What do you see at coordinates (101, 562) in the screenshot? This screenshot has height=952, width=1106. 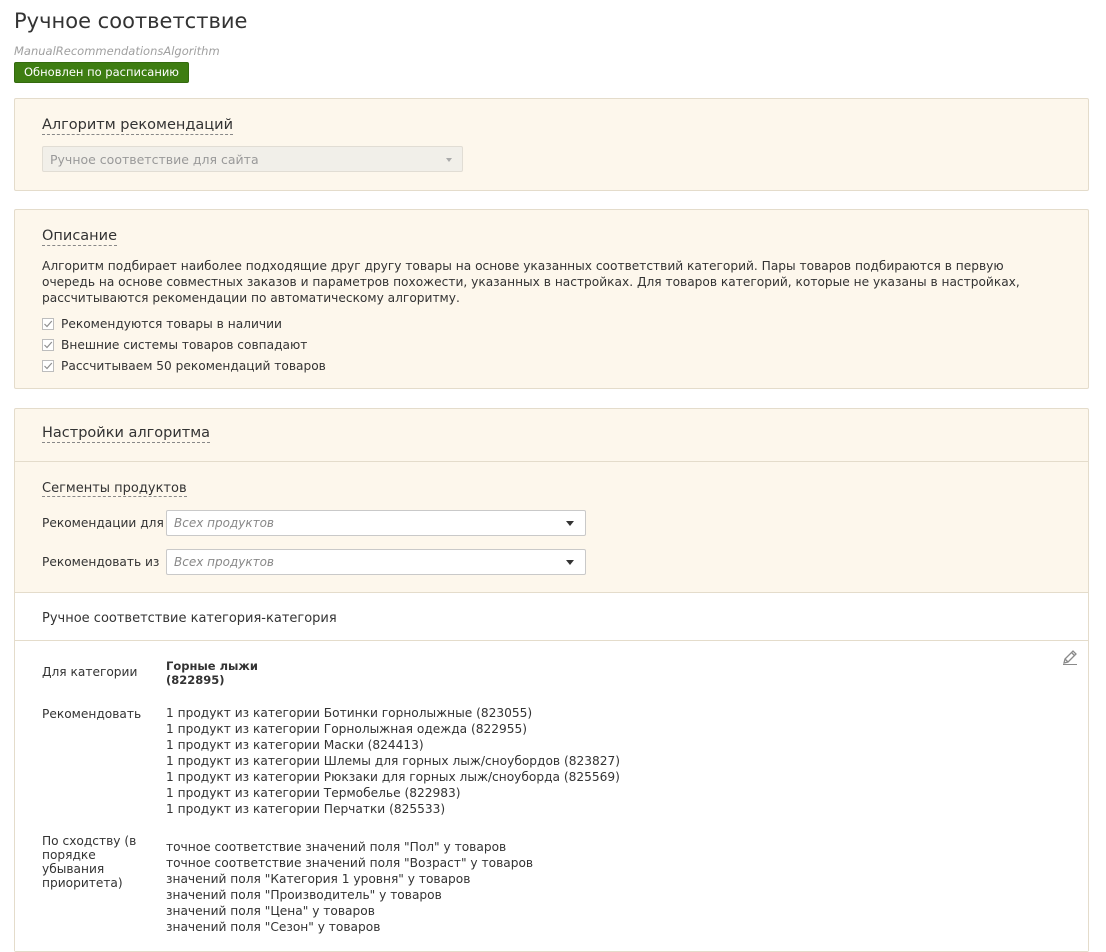 I see `recommend-from-label: Рекомендовать из` at bounding box center [101, 562].